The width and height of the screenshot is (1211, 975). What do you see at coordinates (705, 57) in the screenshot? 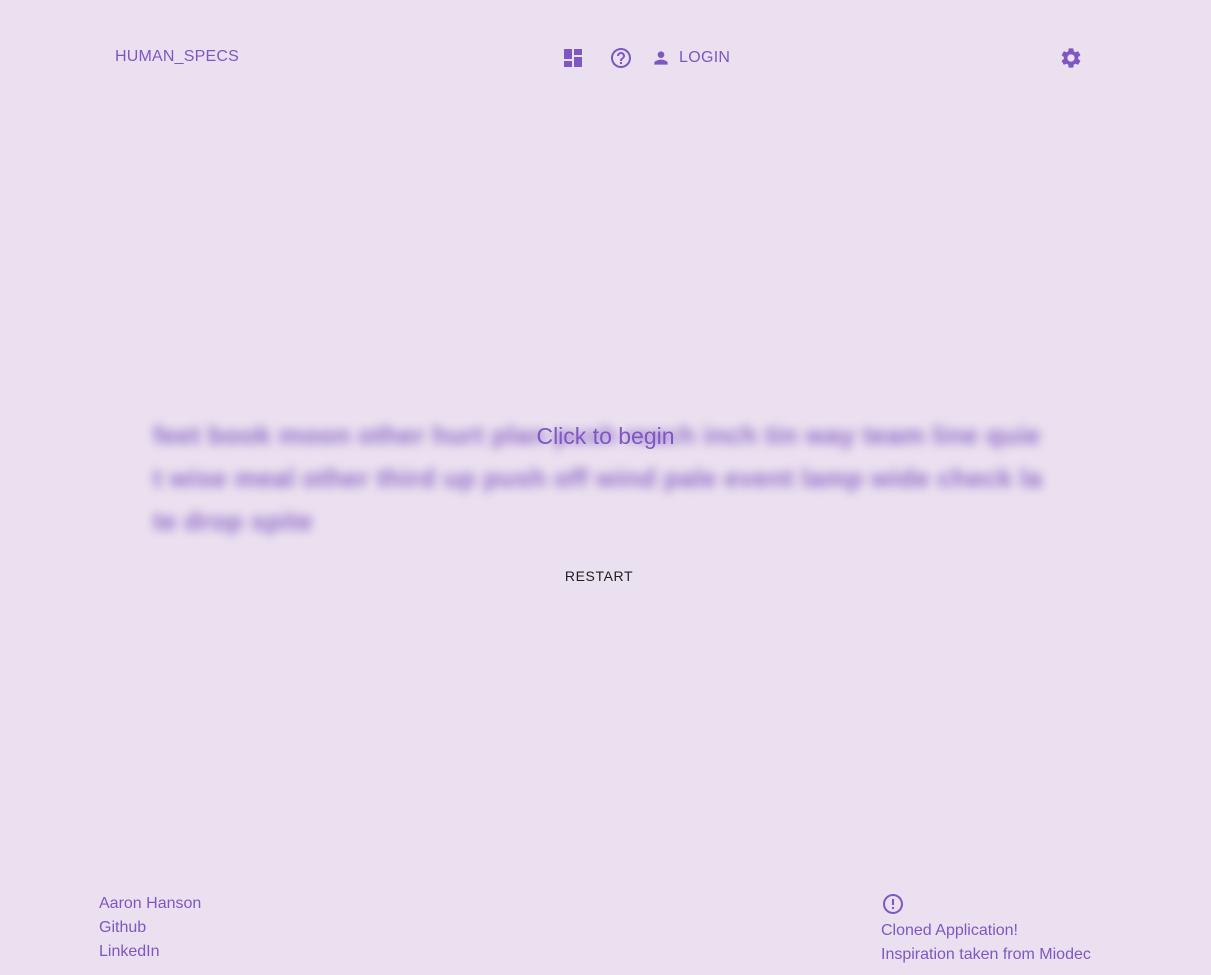
I see `login-label: LOGIN` at bounding box center [705, 57].